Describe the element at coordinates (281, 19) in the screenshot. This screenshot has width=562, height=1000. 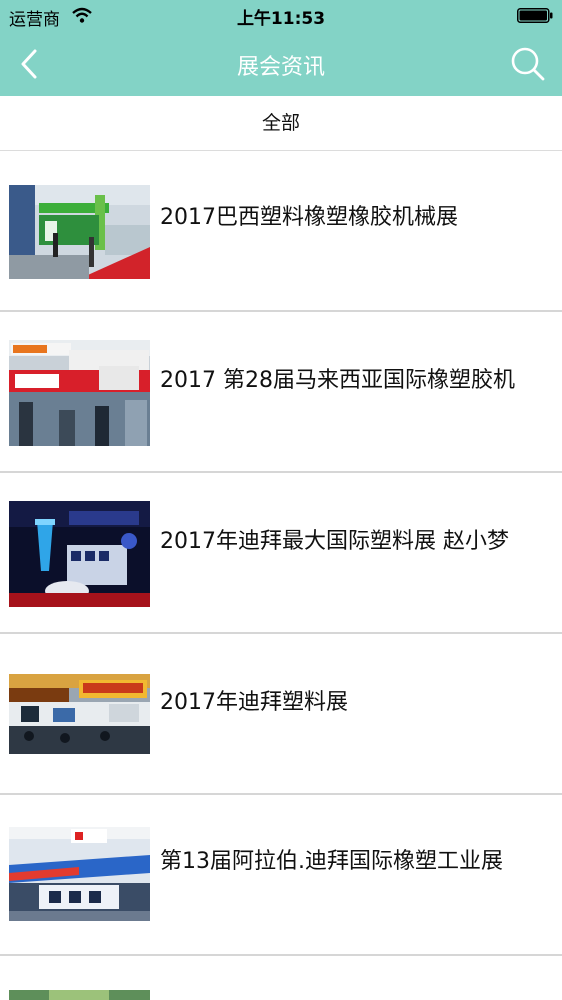
I see `clock: 上午11:53` at that location.